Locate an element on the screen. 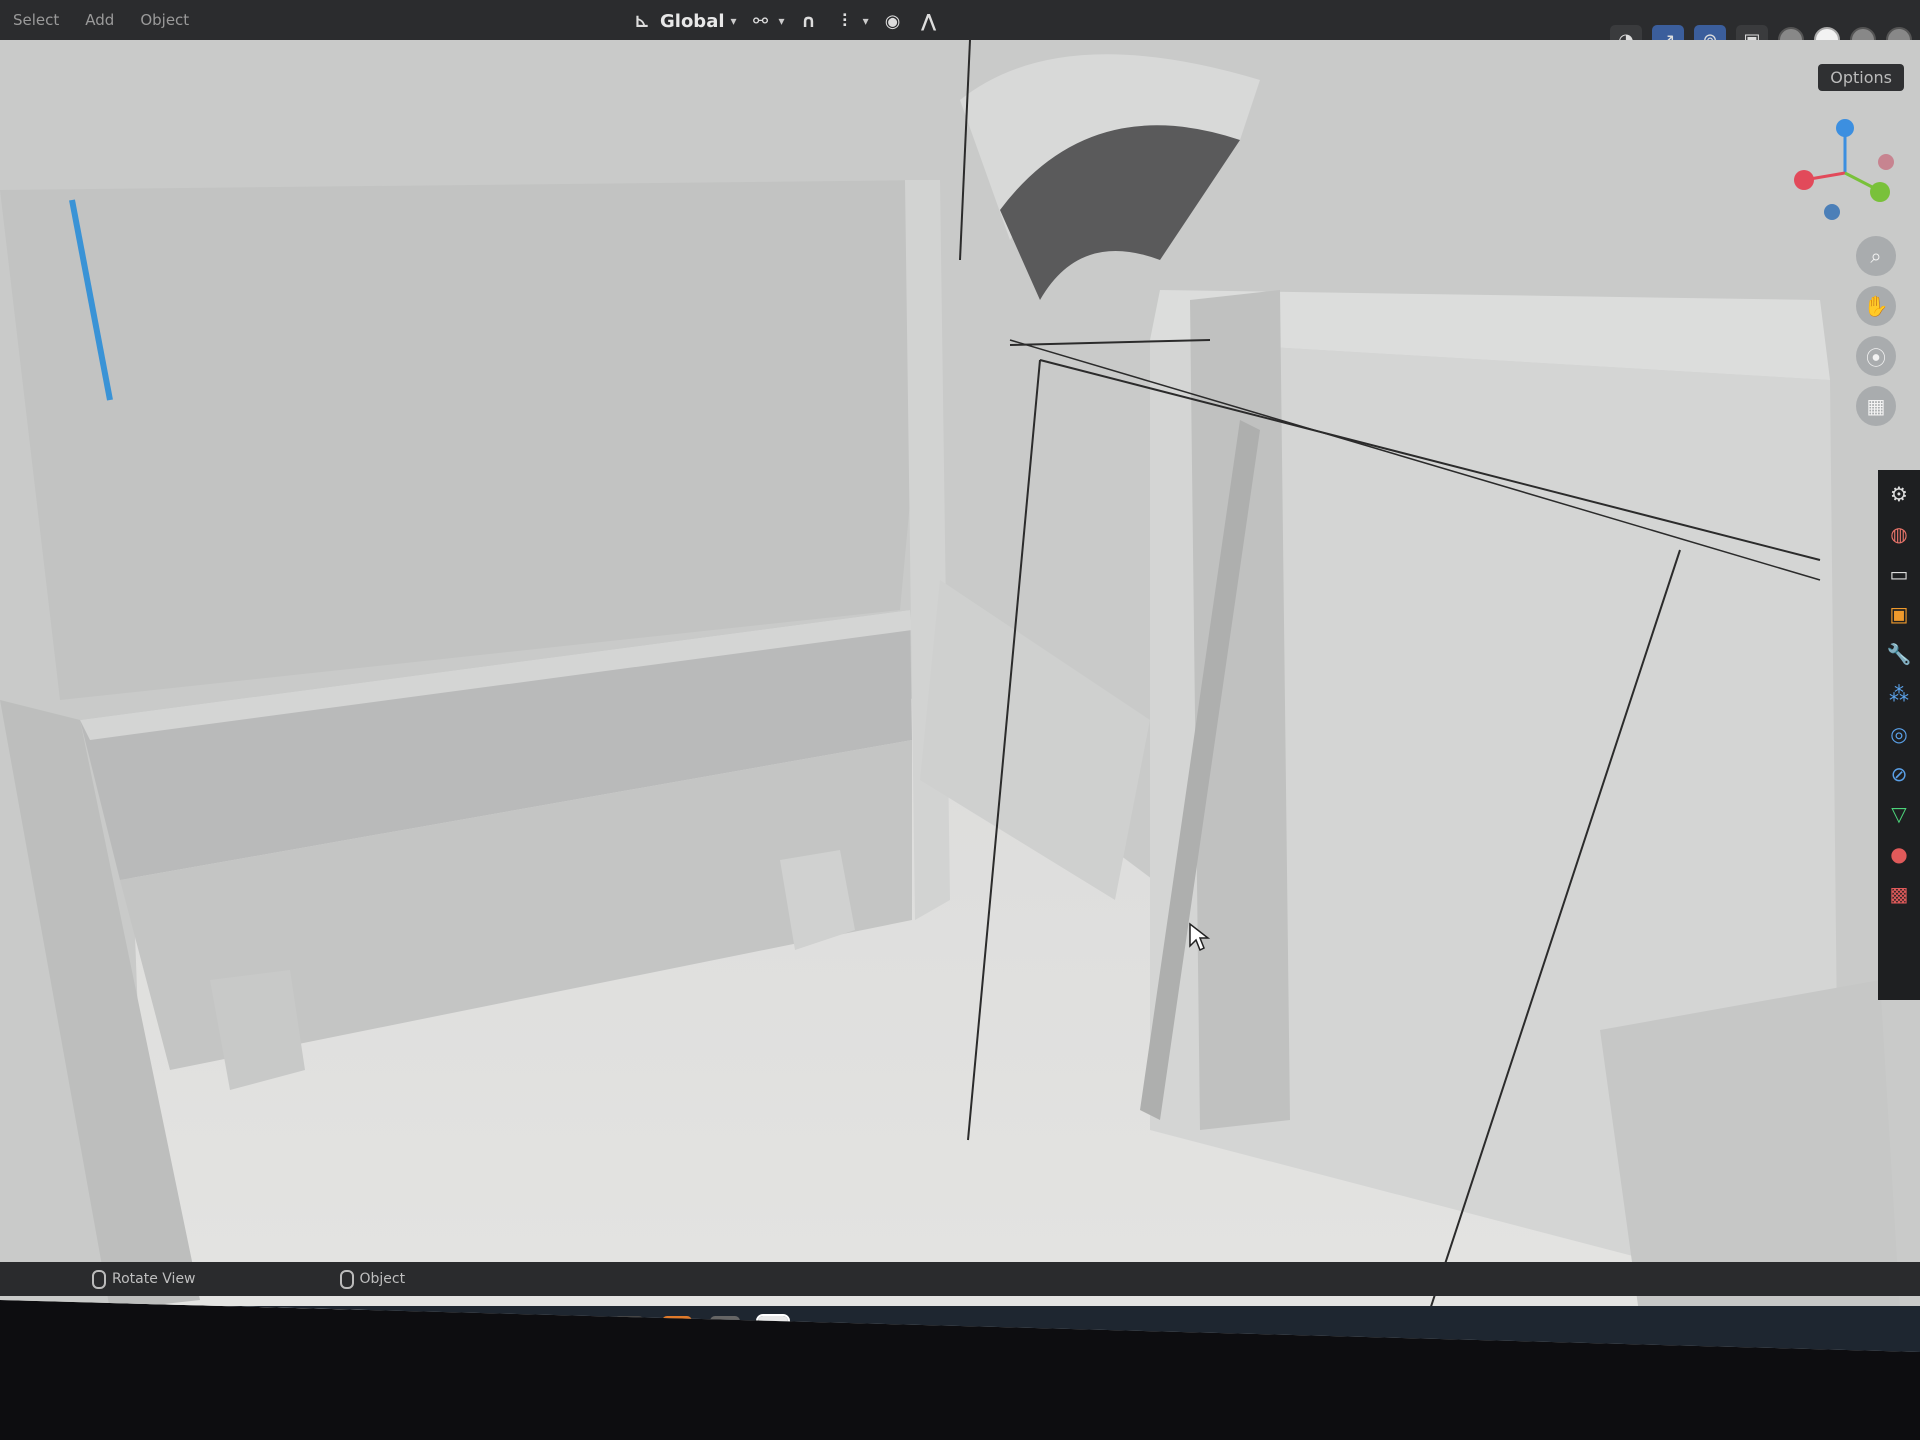 This screenshot has height=1440, width=1920. navigation-gizmo is located at coordinates (1845, 173).